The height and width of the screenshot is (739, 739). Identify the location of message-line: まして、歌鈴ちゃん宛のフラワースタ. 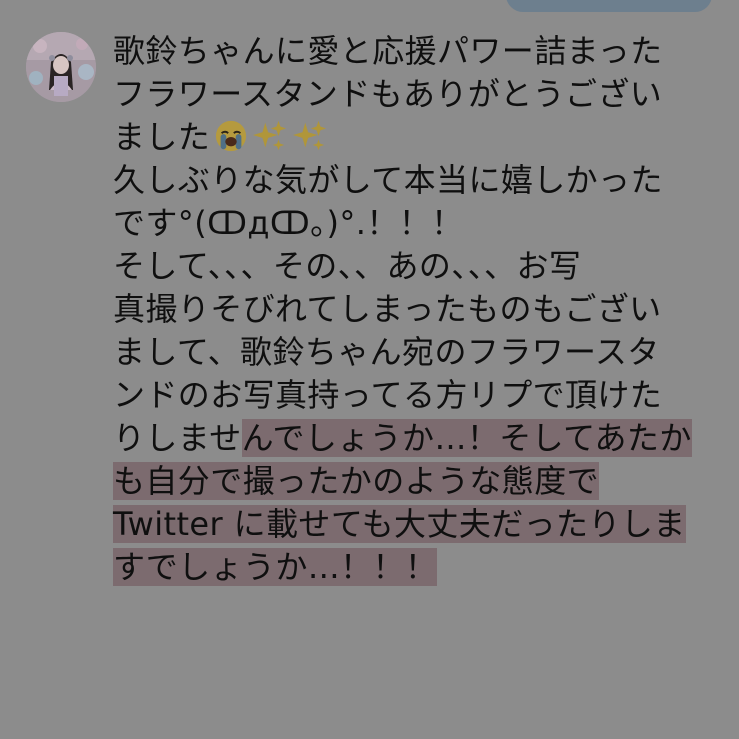
(418, 352).